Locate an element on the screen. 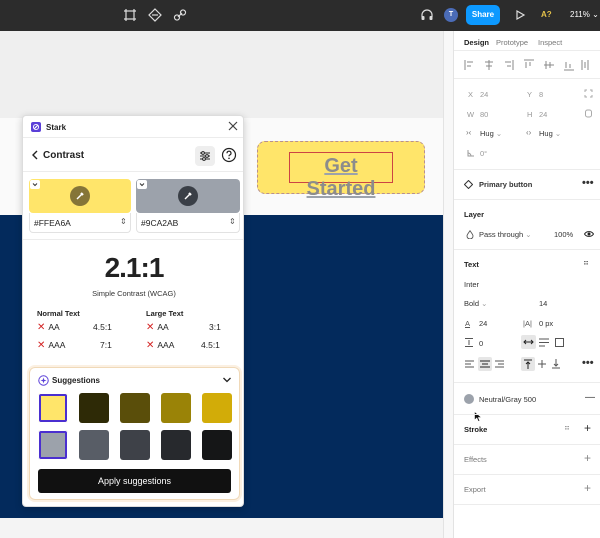 The width and height of the screenshot is (600, 538). y-input: 8 is located at coordinates (541, 94).